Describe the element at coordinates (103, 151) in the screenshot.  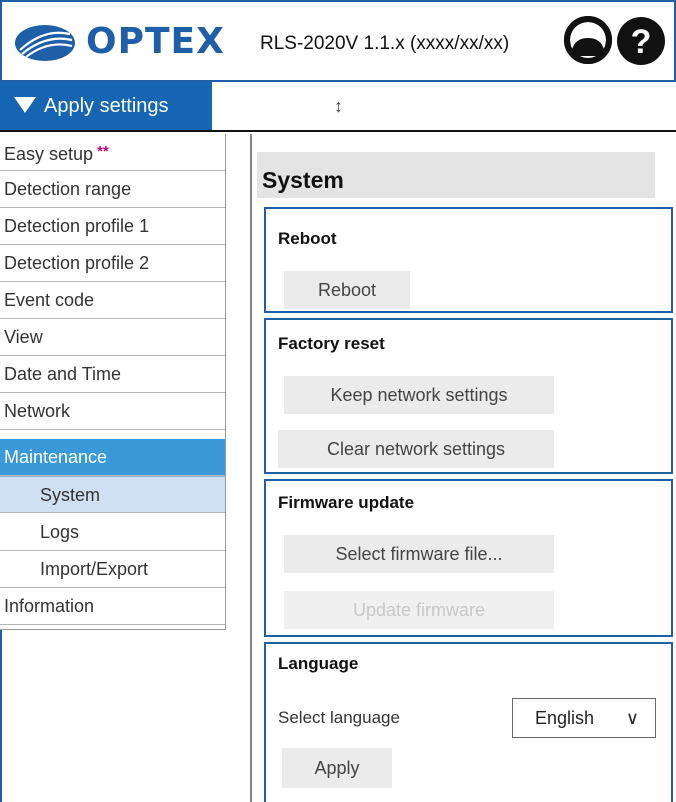
I see `required-marker: **` at that location.